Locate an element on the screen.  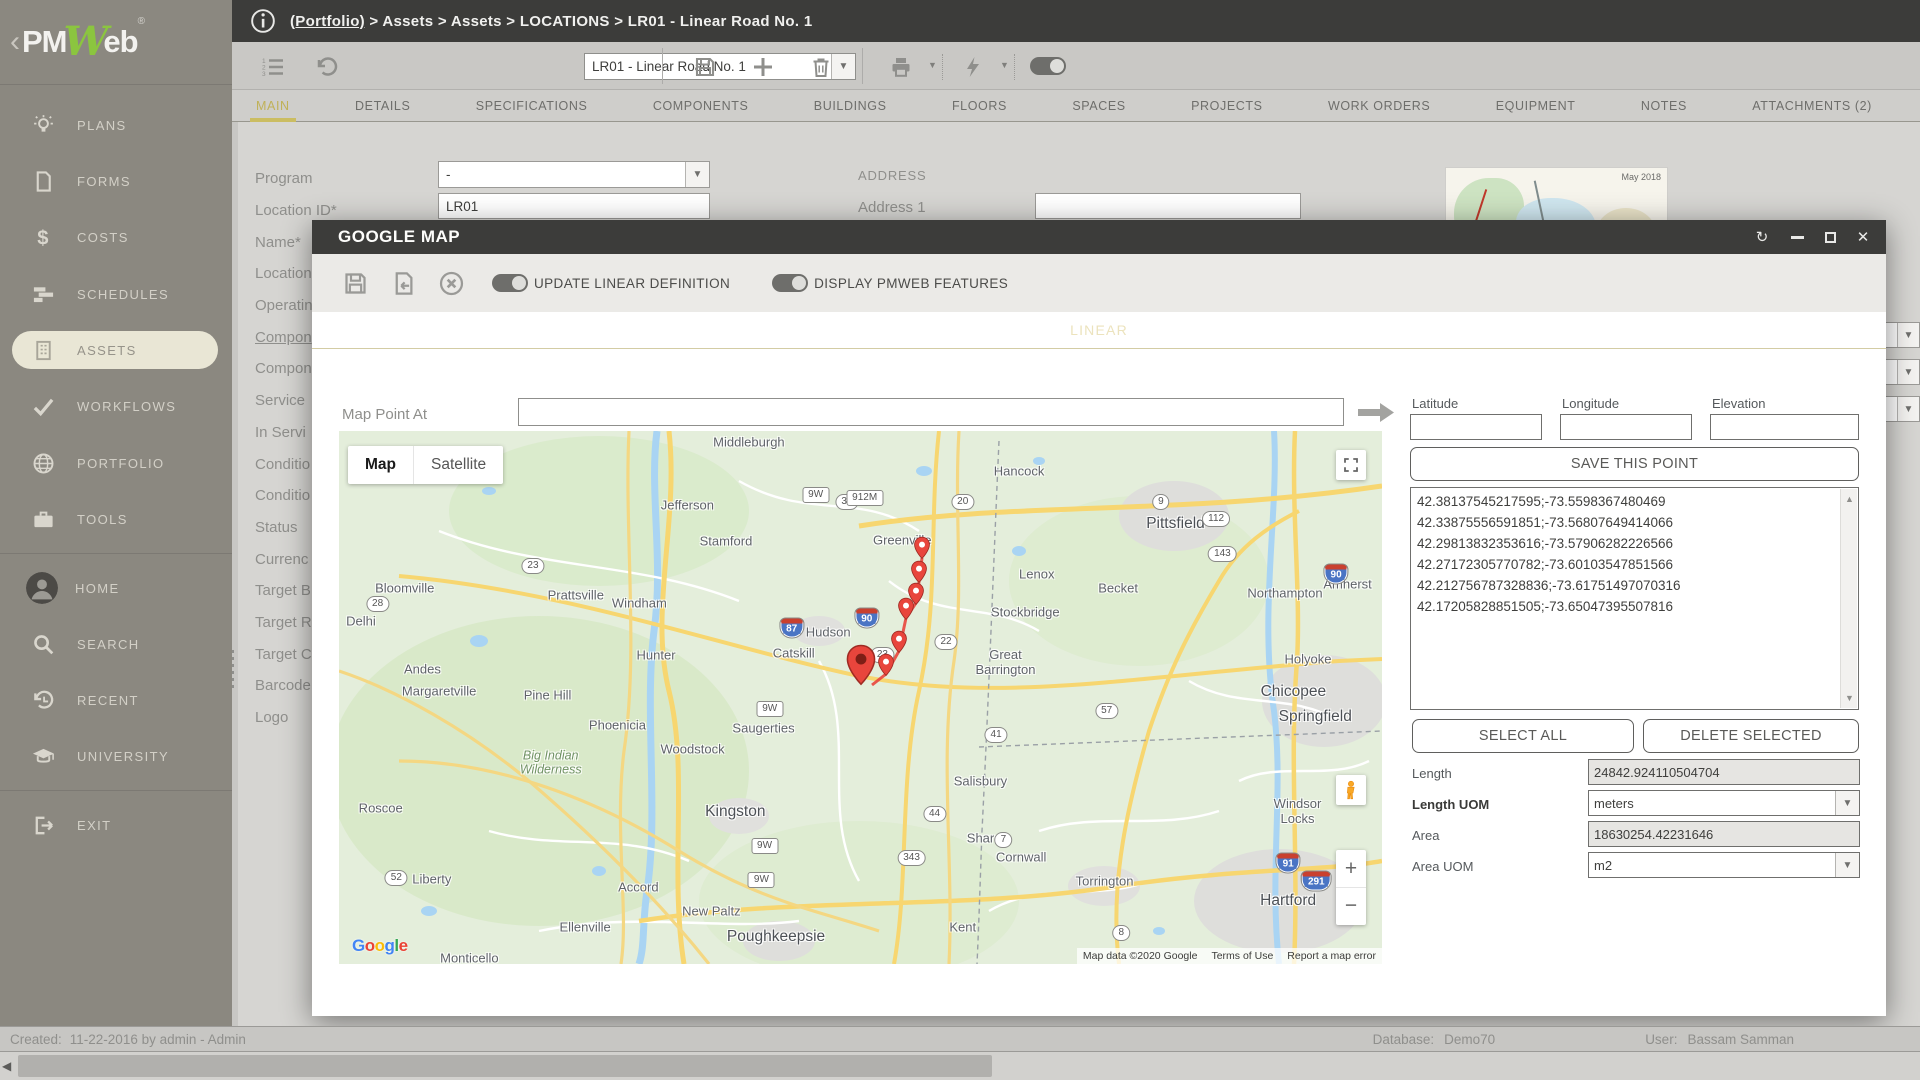
zoom-in-button: + is located at coordinates (1351, 868).